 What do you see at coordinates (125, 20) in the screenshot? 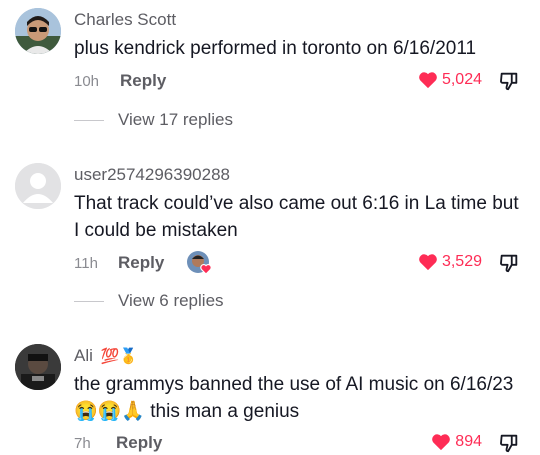
I see `username: Charles Scott` at bounding box center [125, 20].